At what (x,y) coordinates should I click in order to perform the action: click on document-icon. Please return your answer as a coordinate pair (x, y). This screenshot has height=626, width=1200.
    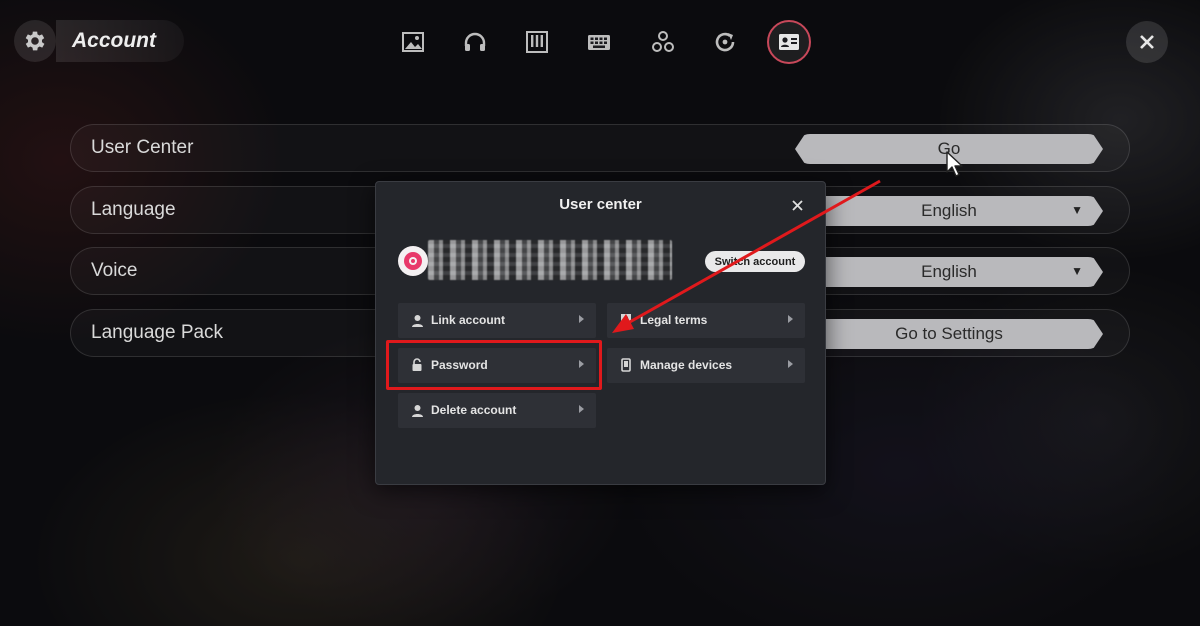
    Looking at the image, I should click on (626, 320).